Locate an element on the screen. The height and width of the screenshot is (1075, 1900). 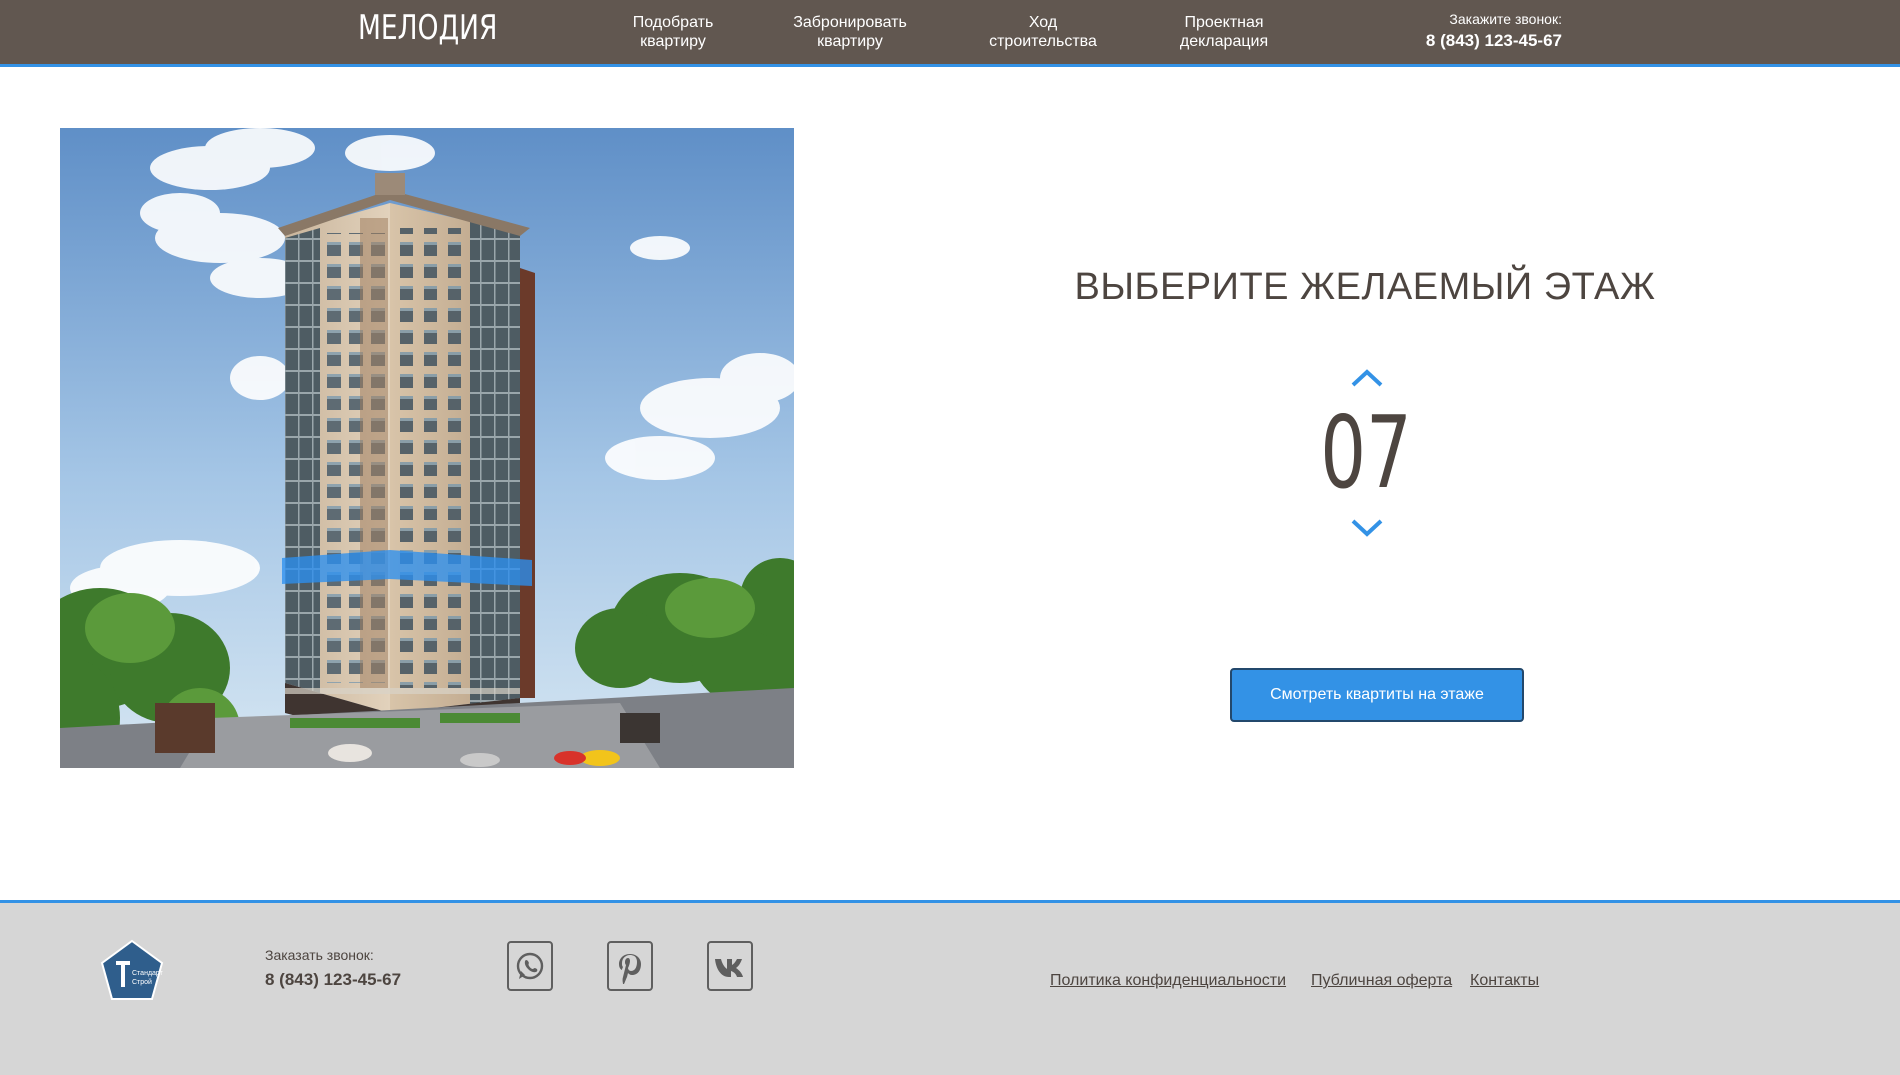
vk-icon is located at coordinates (730, 966).